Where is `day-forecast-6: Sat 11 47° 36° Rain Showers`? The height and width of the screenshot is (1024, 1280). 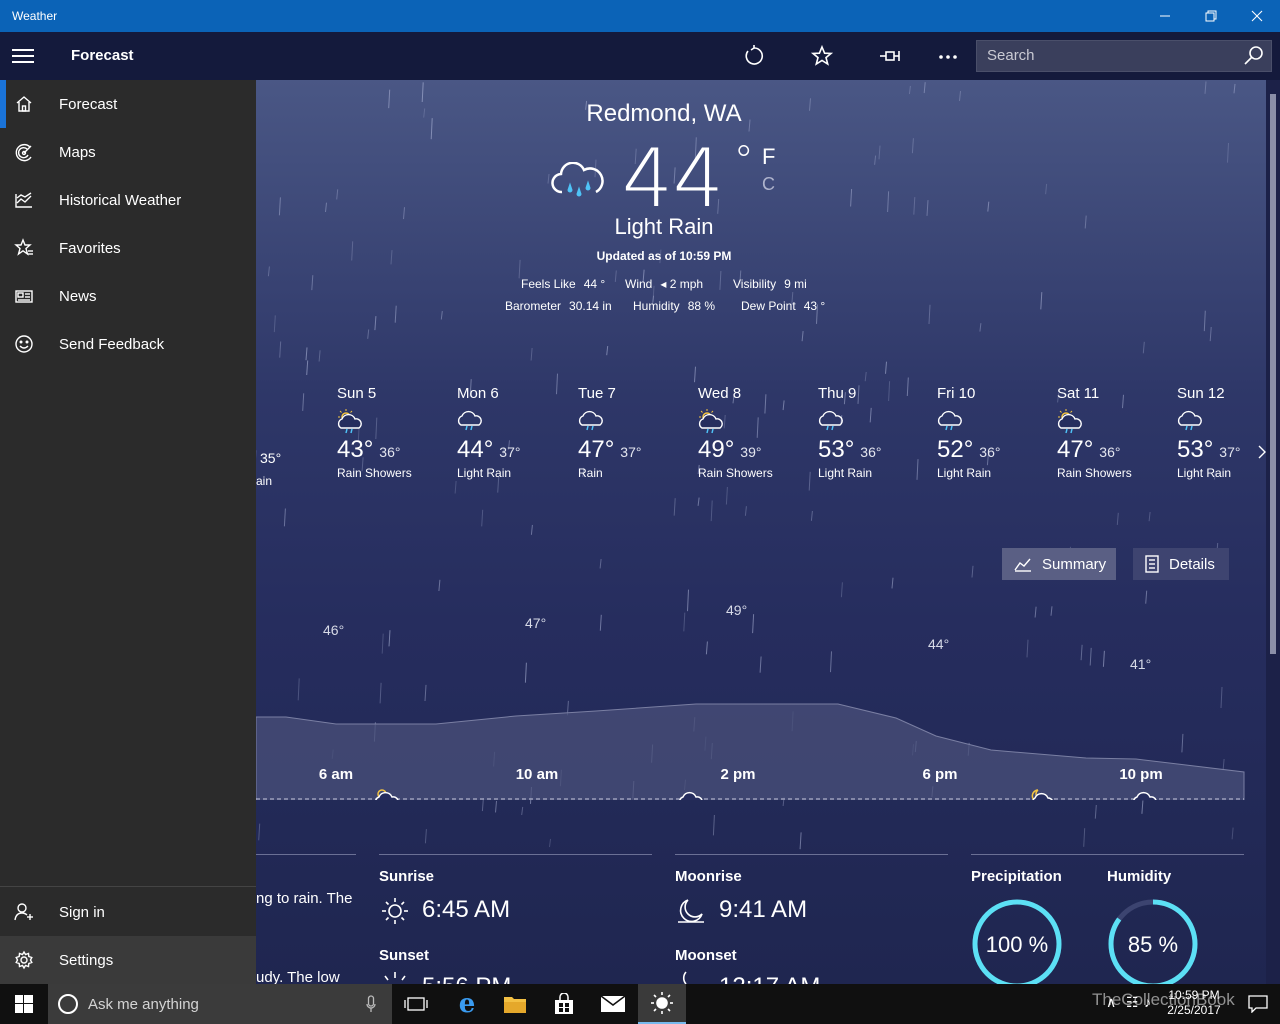 day-forecast-6: Sat 11 47° 36° Rain Showers is located at coordinates (1112, 432).